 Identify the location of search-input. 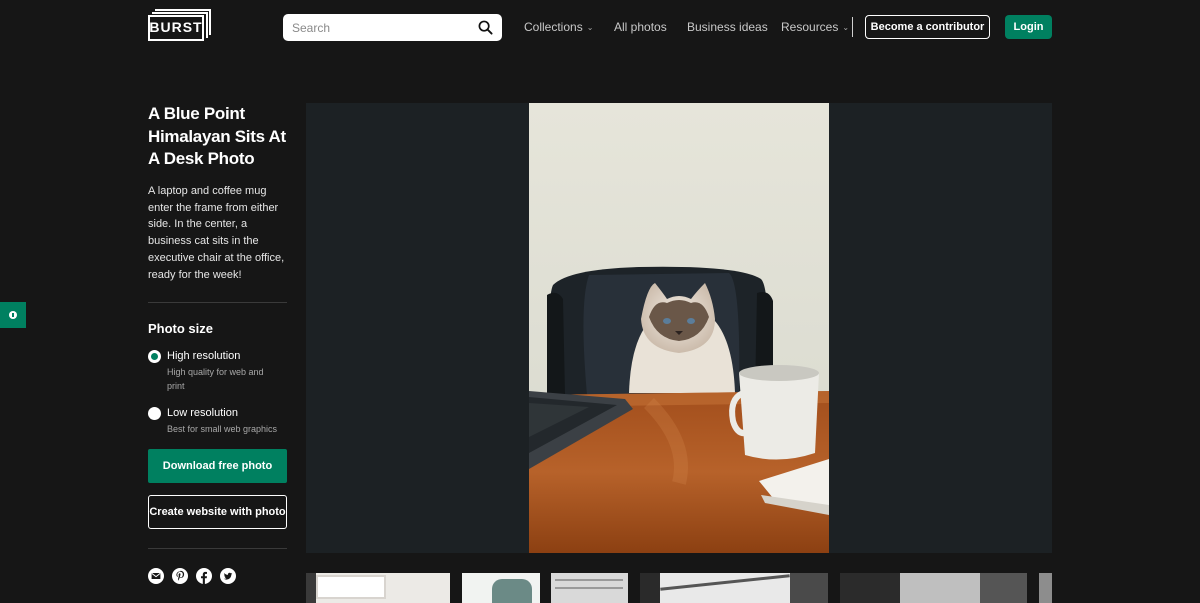
(373, 27).